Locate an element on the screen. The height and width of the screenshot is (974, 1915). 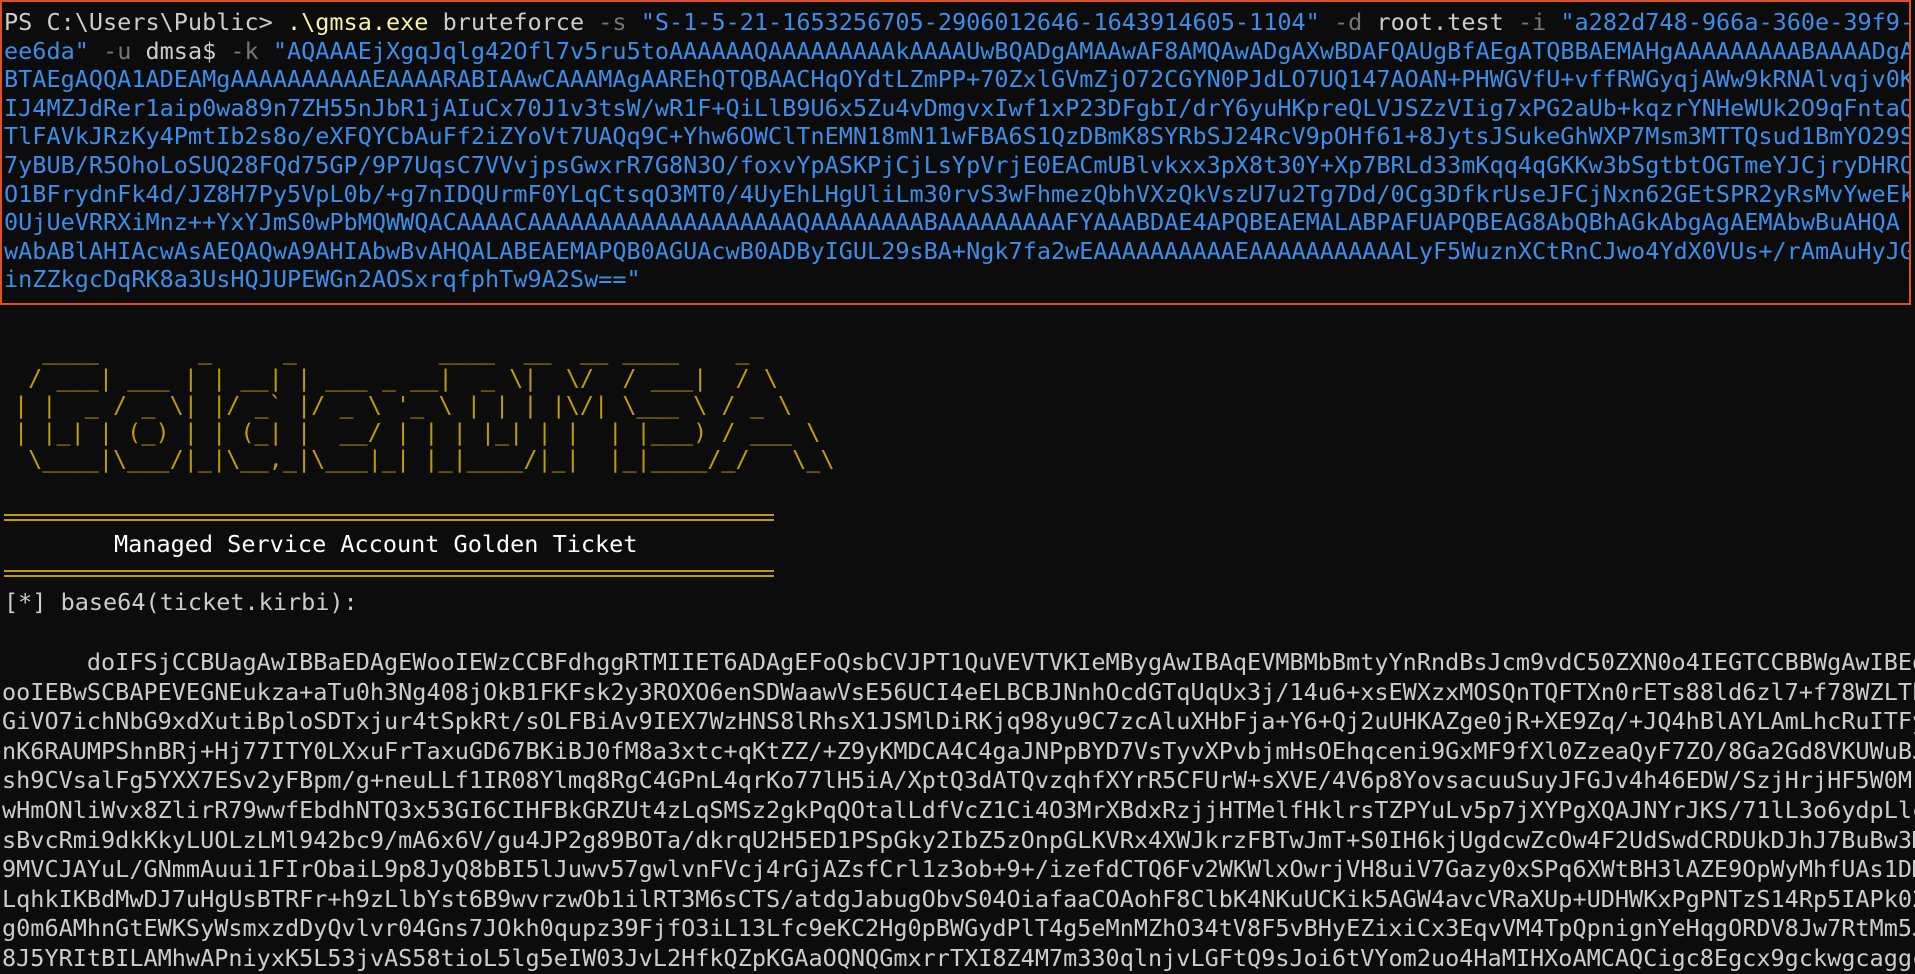
flag-d: -d is located at coordinates (1348, 22).